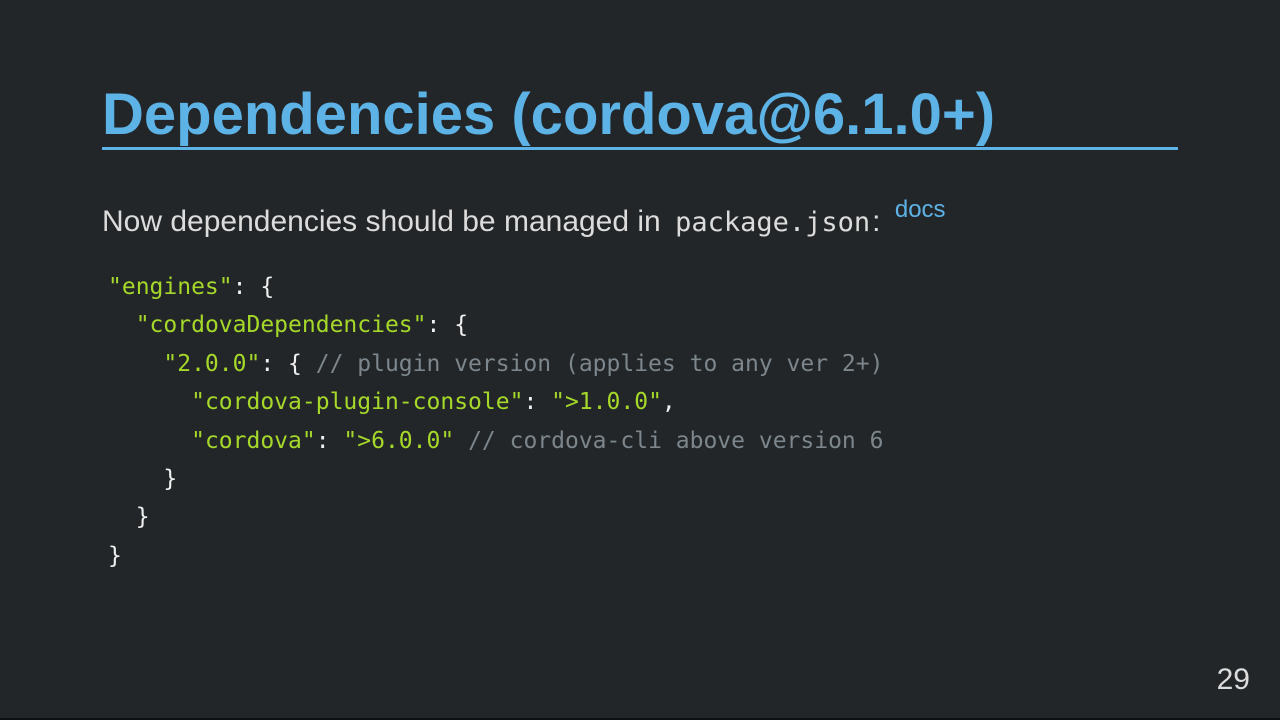 This screenshot has width=1280, height=720. What do you see at coordinates (640, 148) in the screenshot?
I see `title-underline` at bounding box center [640, 148].